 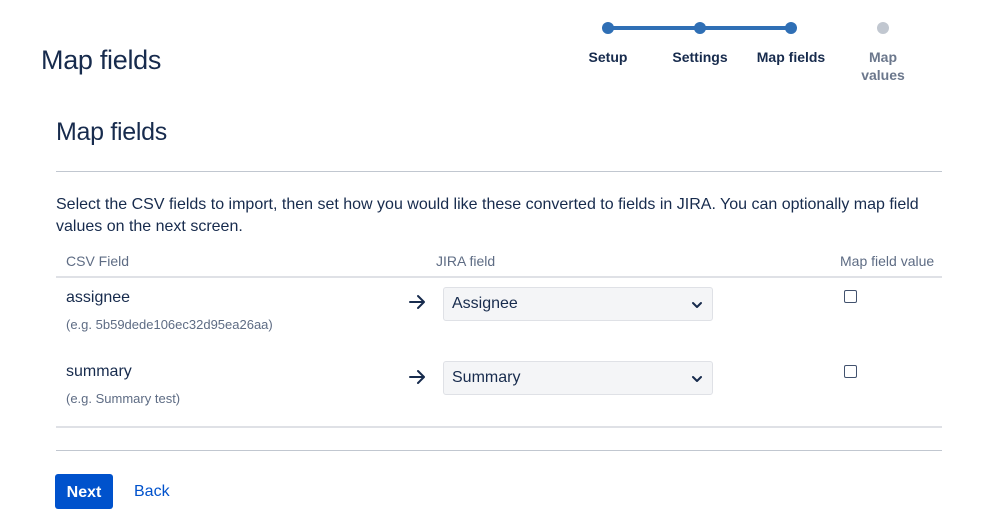 What do you see at coordinates (169, 324) in the screenshot?
I see `csv-field-example: (e.g. 5b59dede106ec32d95ea26aa)` at bounding box center [169, 324].